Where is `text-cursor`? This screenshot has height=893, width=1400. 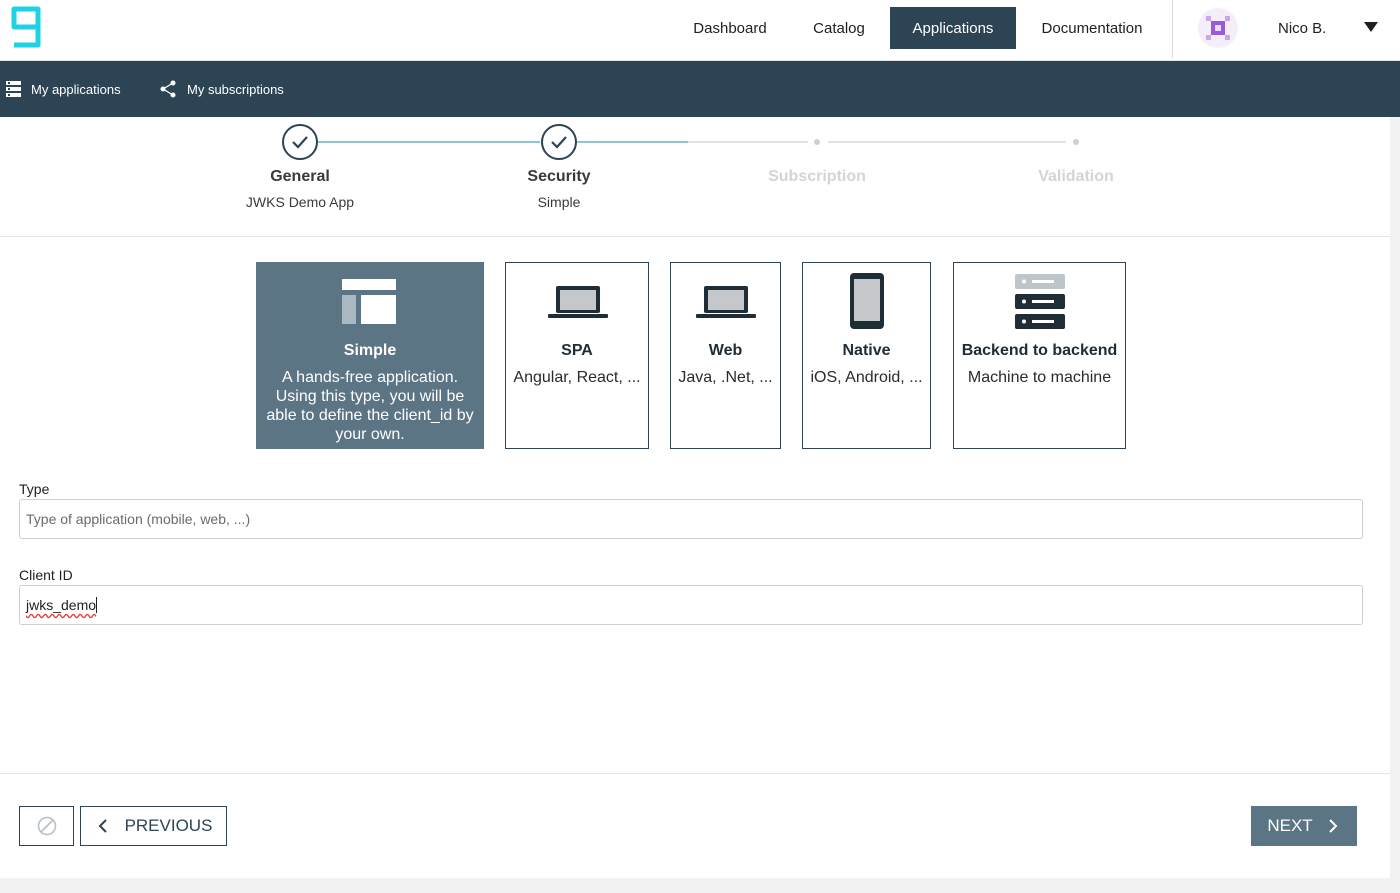
text-cursor is located at coordinates (97, 605).